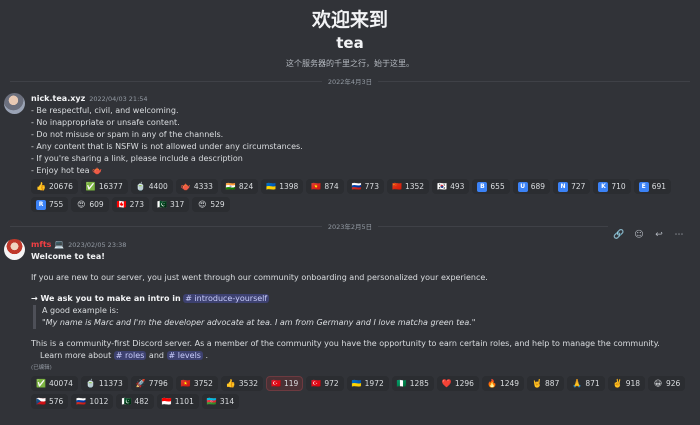 This screenshot has width=700, height=425. I want to click on reaction-chip: 👍 3532, so click(241, 383).